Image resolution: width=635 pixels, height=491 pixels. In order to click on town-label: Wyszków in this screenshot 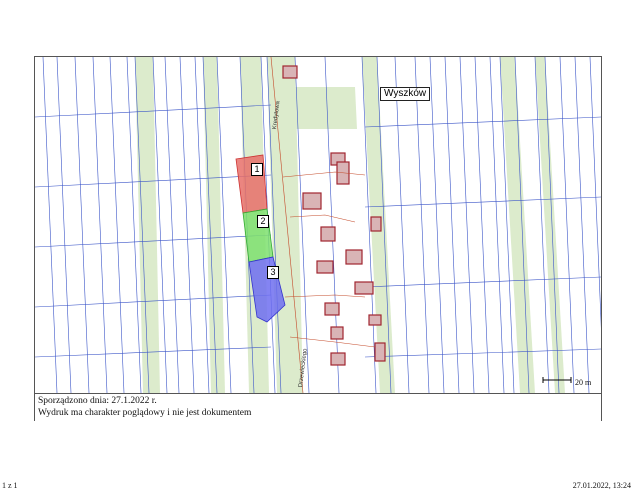, I will do `click(405, 94)`.